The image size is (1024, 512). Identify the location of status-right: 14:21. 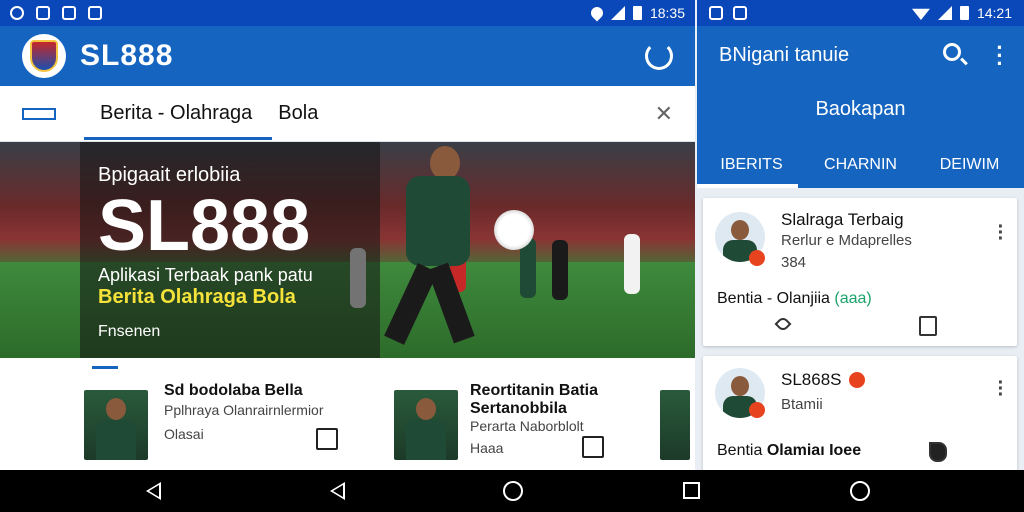
(961, 13).